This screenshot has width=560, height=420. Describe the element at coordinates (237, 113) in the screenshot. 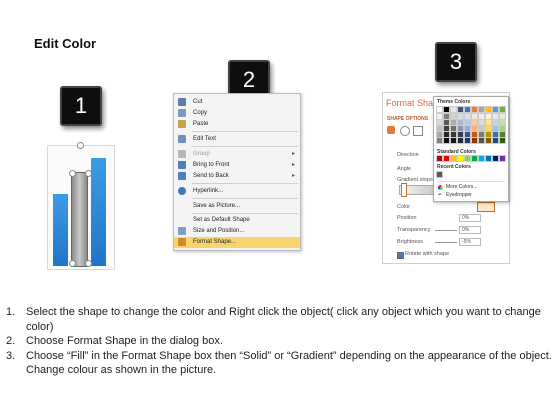

I see `menu-item-copy: Copy` at that location.